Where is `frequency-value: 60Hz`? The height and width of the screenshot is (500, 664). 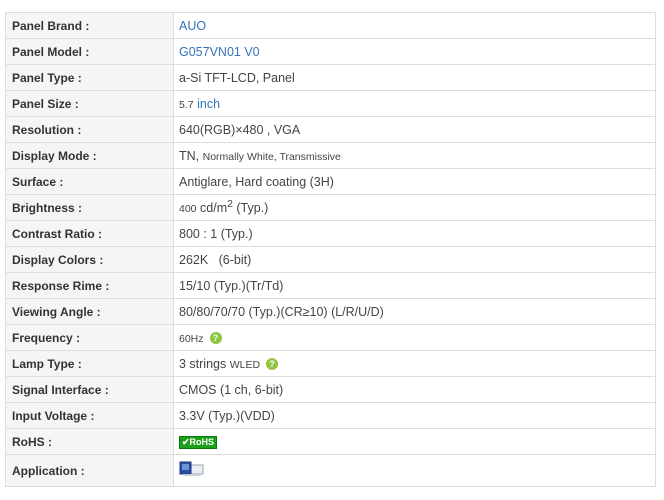
frequency-value: 60Hz is located at coordinates (191, 338).